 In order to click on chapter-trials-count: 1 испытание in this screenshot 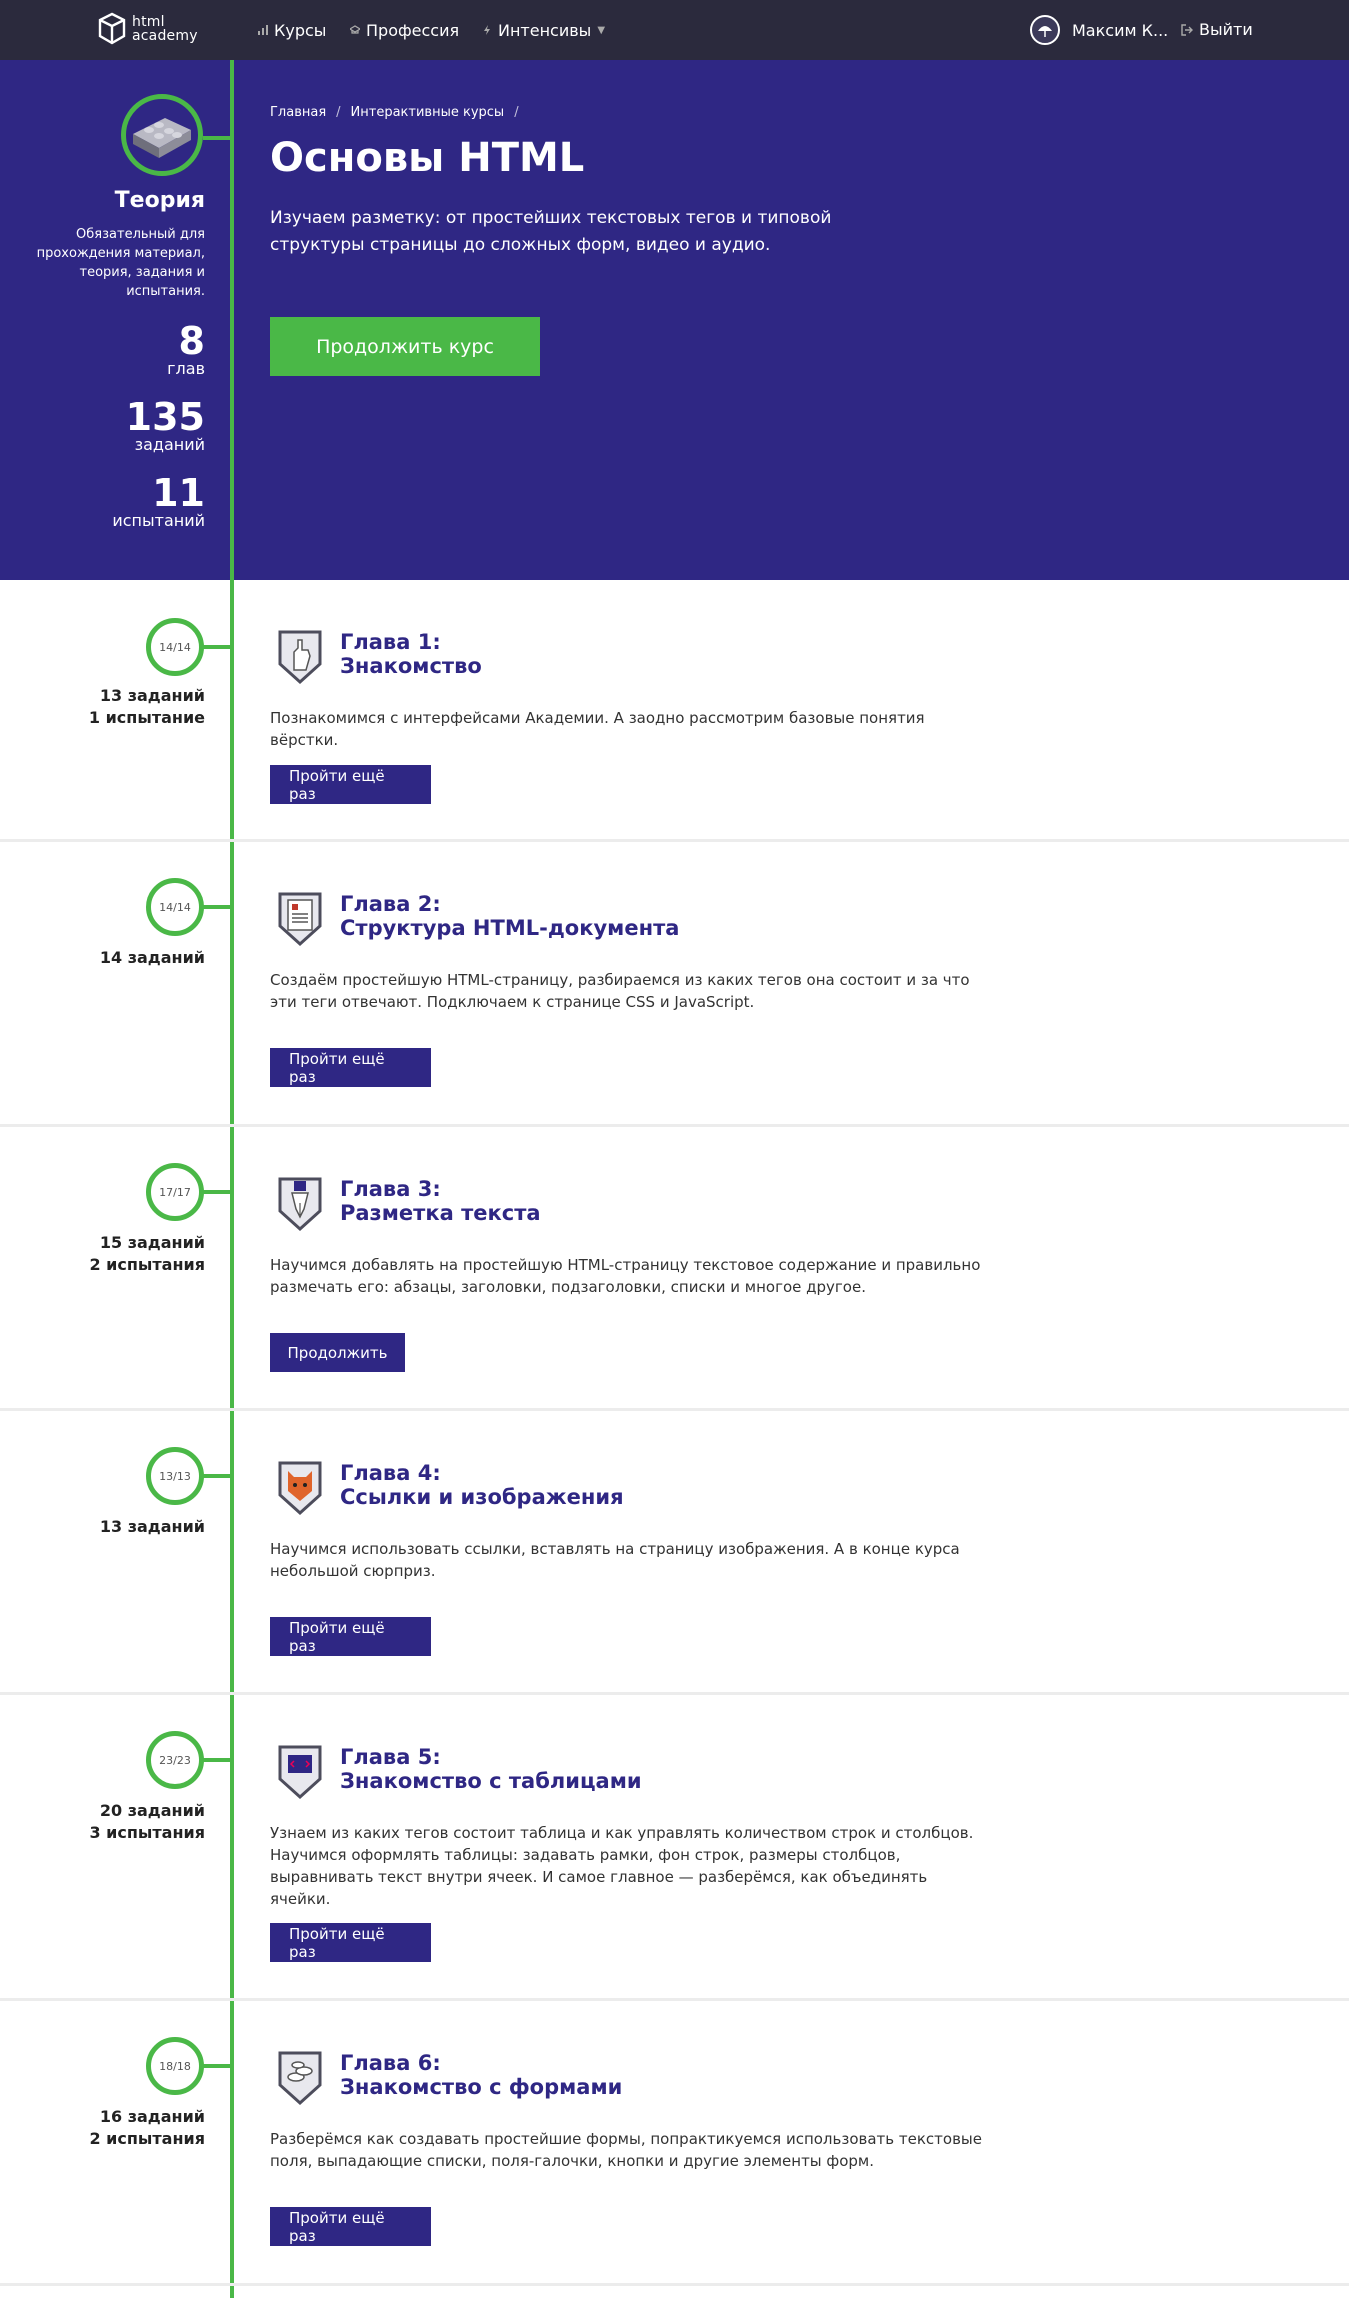, I will do `click(146, 717)`.